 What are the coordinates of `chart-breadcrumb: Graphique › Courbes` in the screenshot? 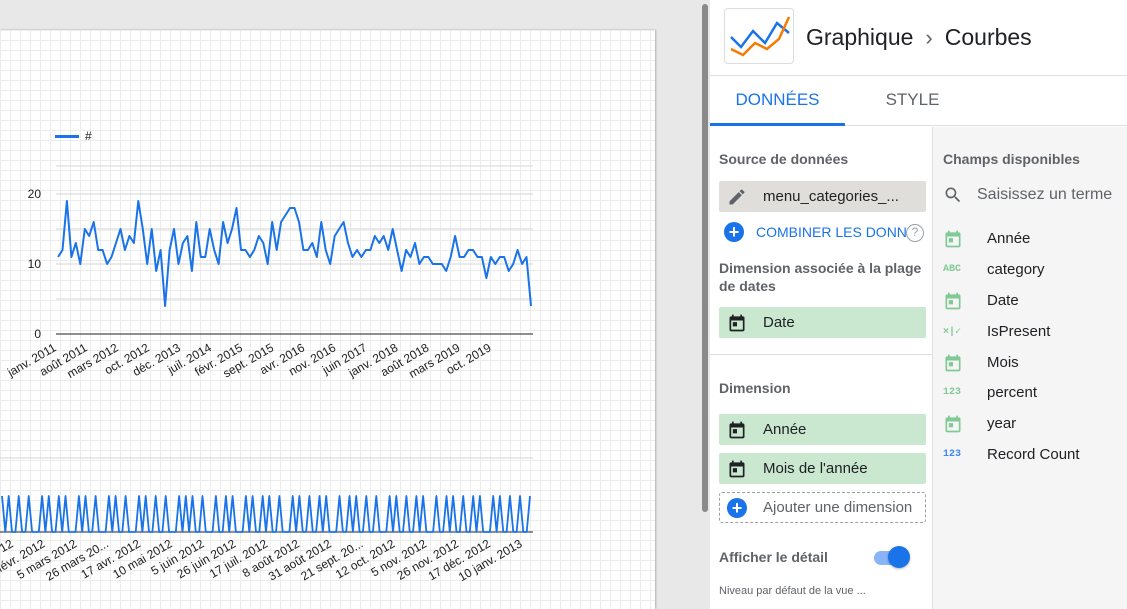 It's located at (919, 37).